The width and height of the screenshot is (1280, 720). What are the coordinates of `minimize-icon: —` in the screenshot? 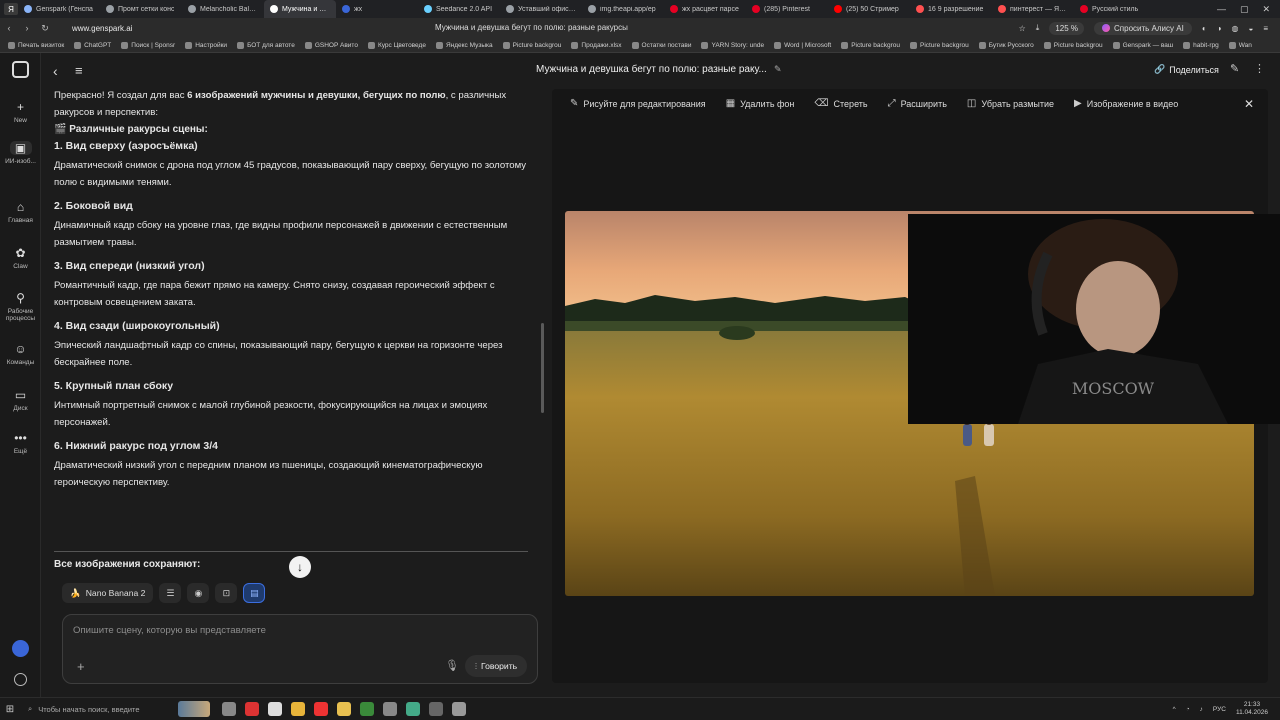 It's located at (1221, 9).